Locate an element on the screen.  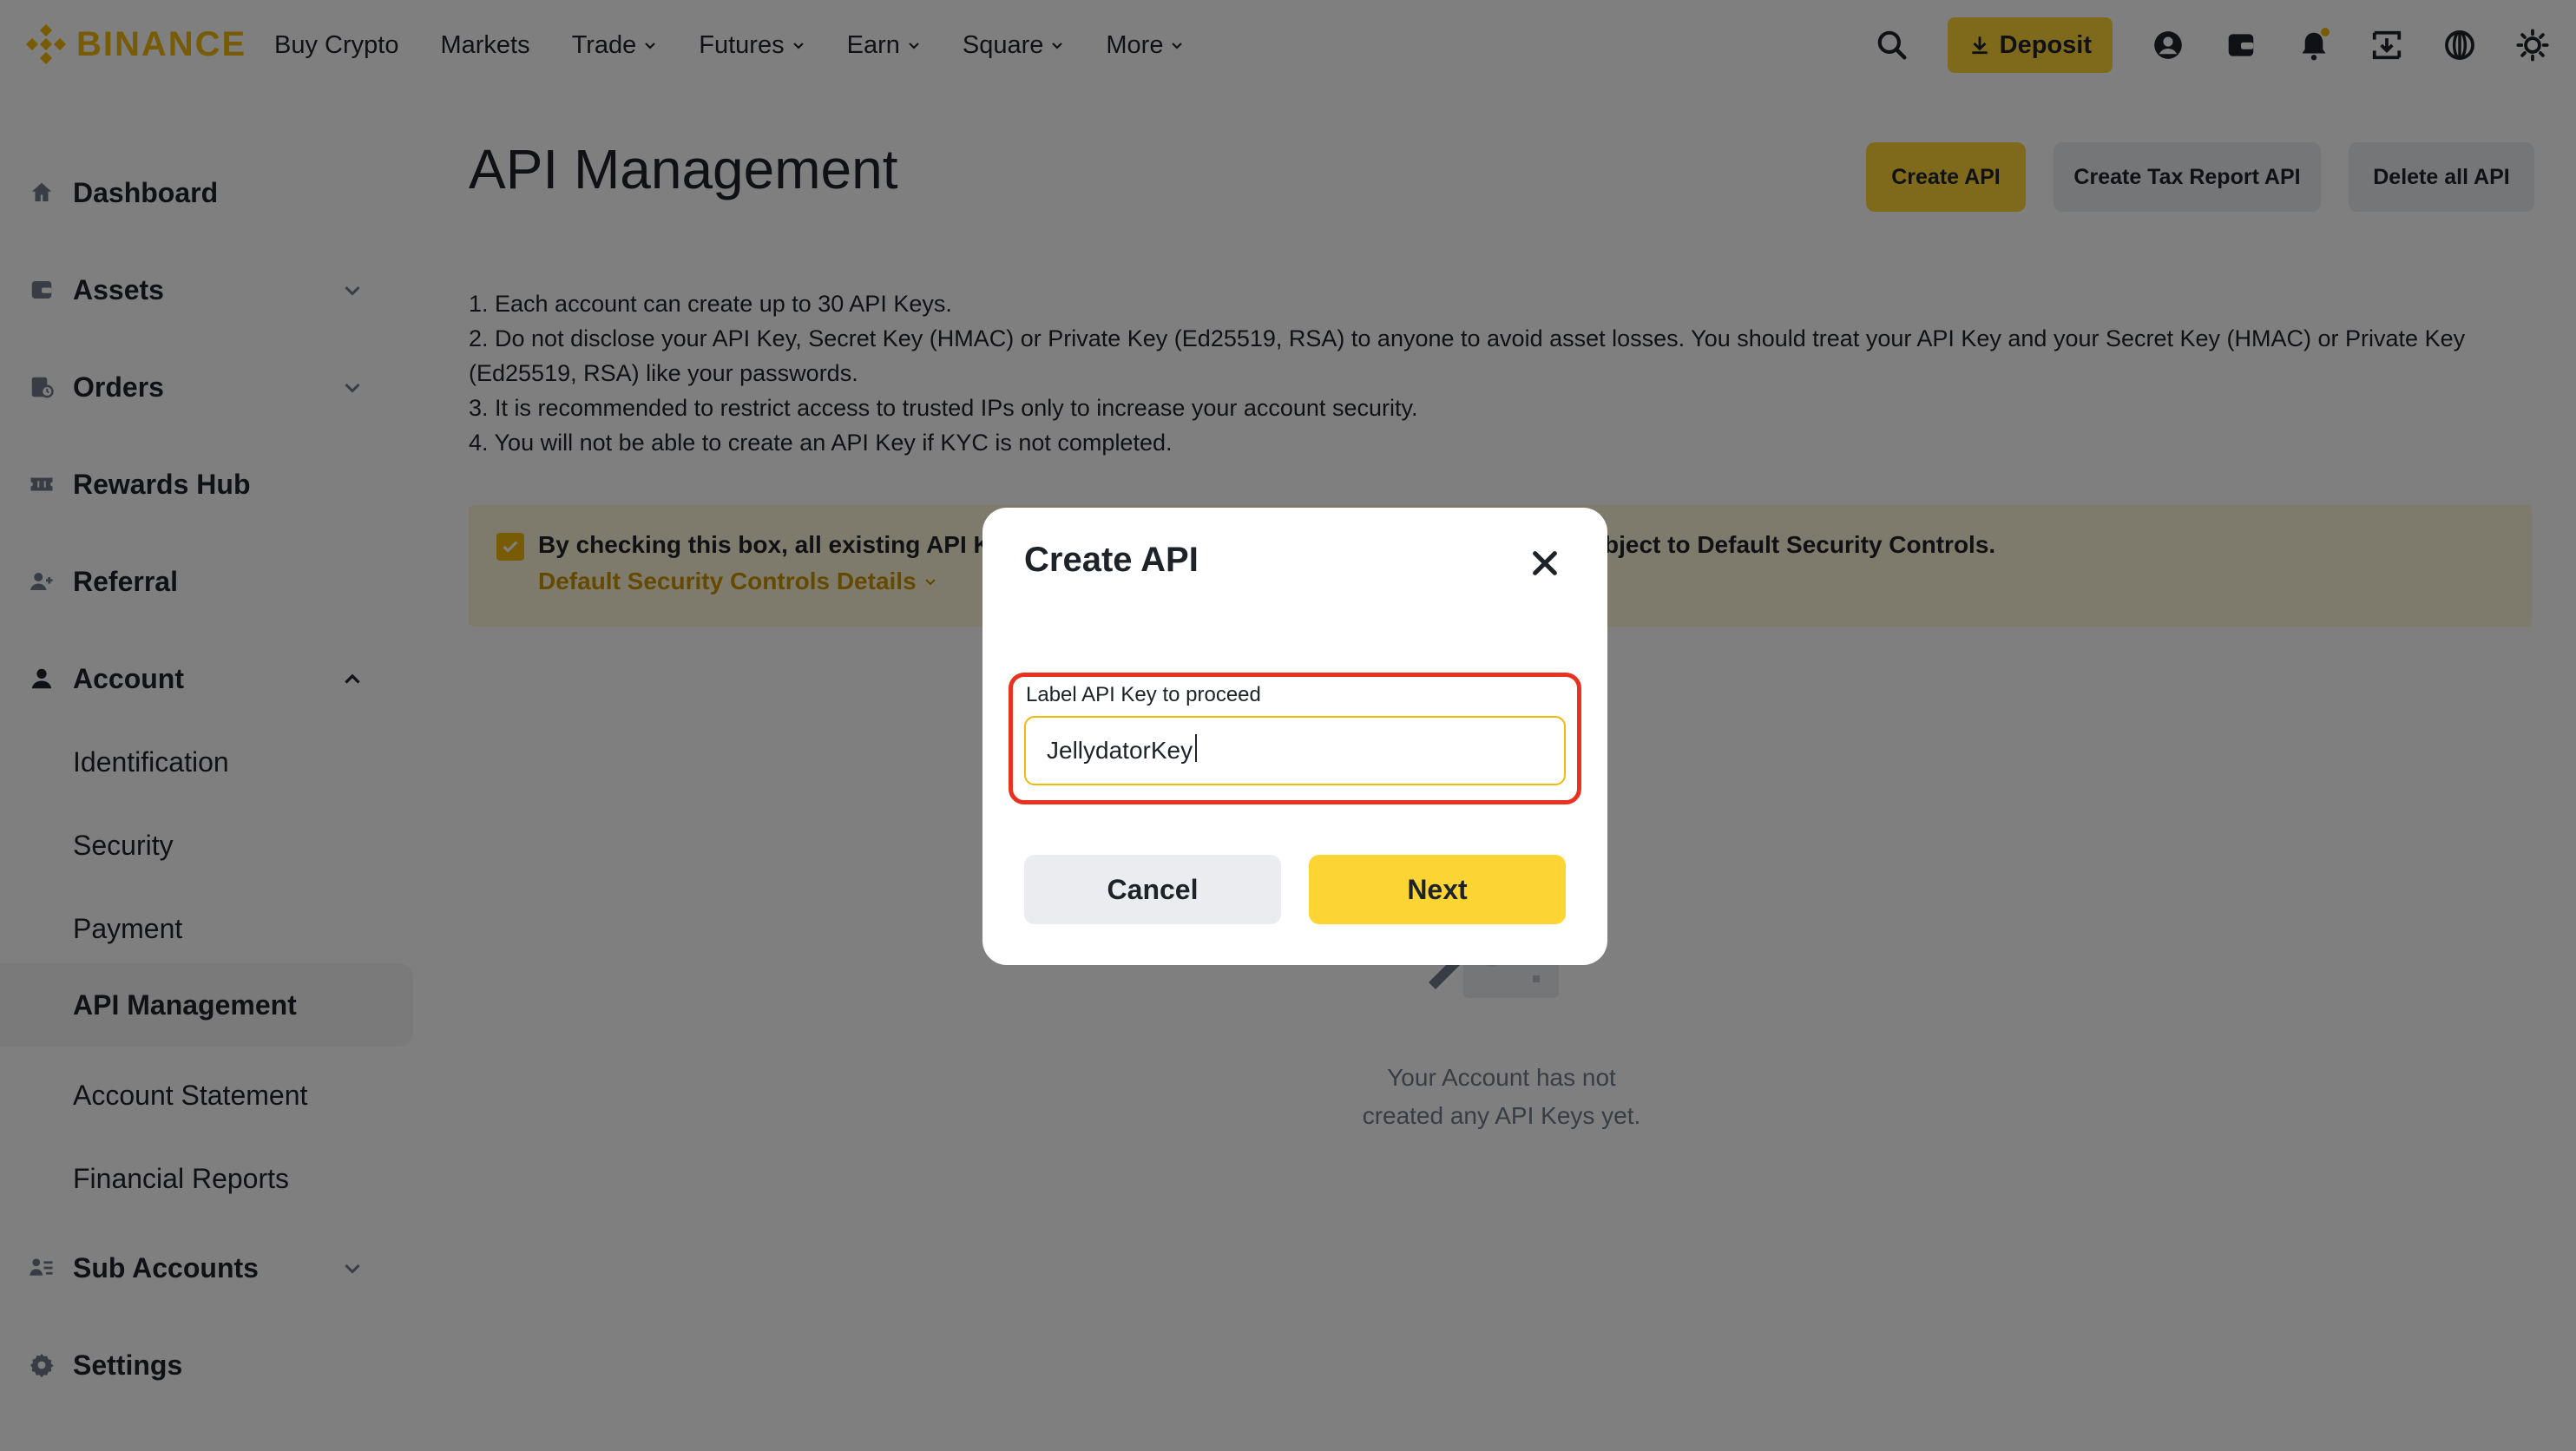
api-key-label-input is located at coordinates (1295, 750).